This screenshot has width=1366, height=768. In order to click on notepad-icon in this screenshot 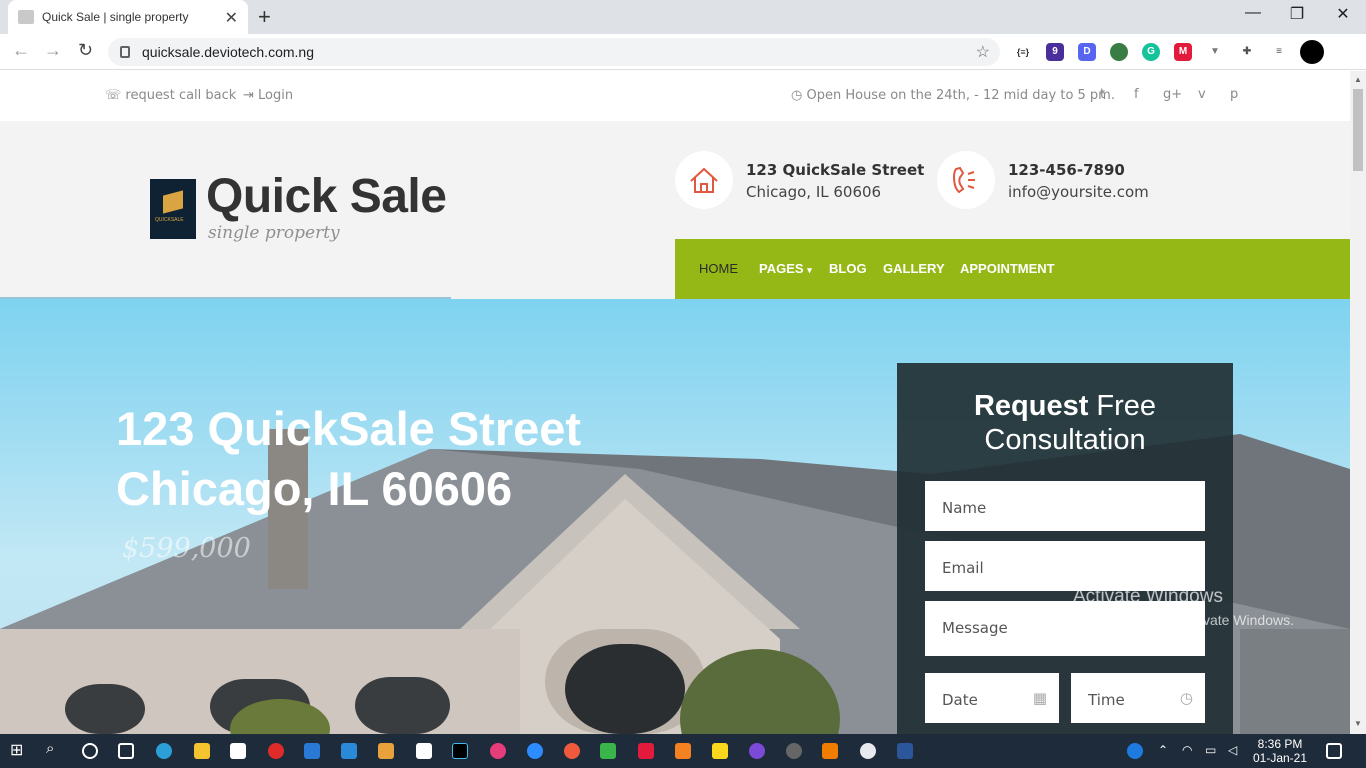, I will do `click(424, 751)`.